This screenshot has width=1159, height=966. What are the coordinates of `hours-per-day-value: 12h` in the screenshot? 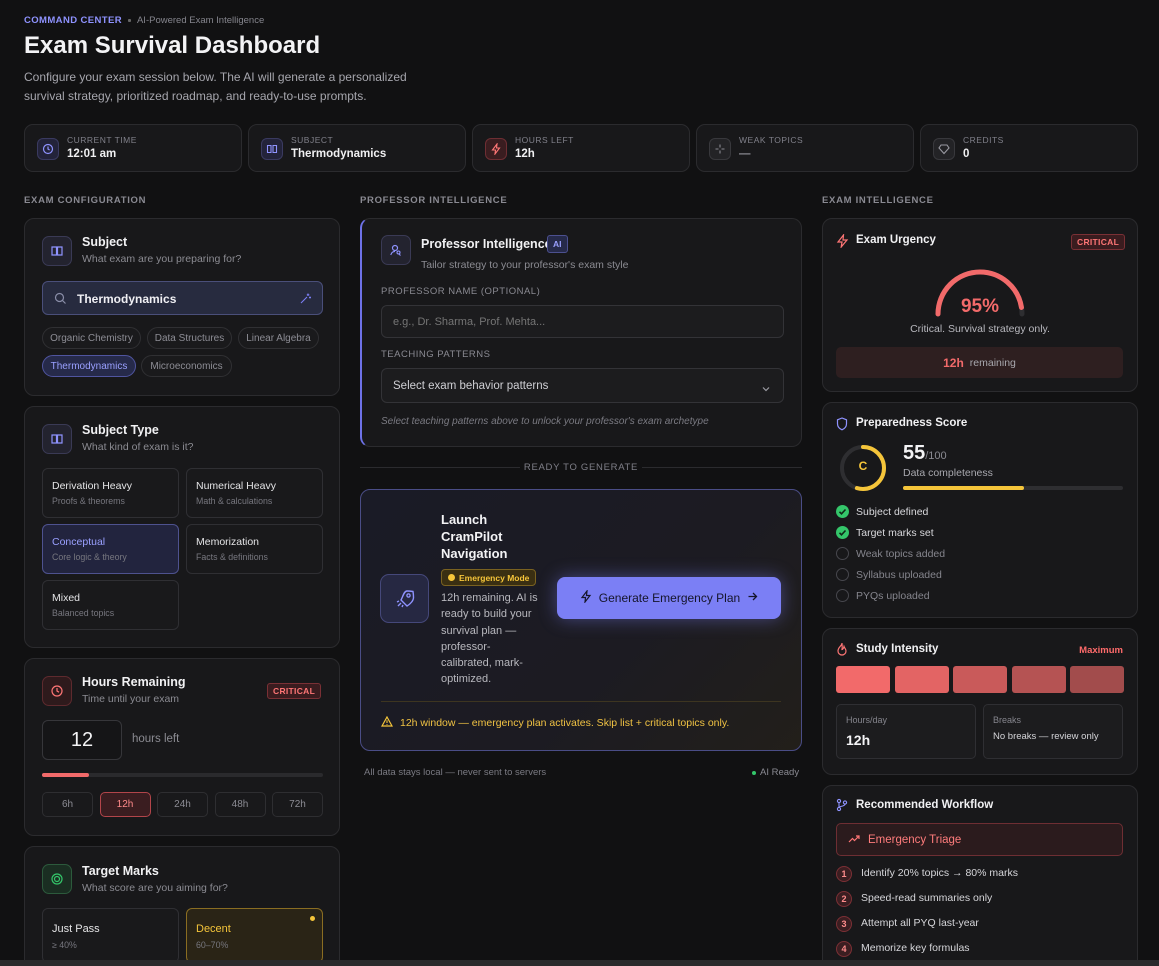 It's located at (858, 740).